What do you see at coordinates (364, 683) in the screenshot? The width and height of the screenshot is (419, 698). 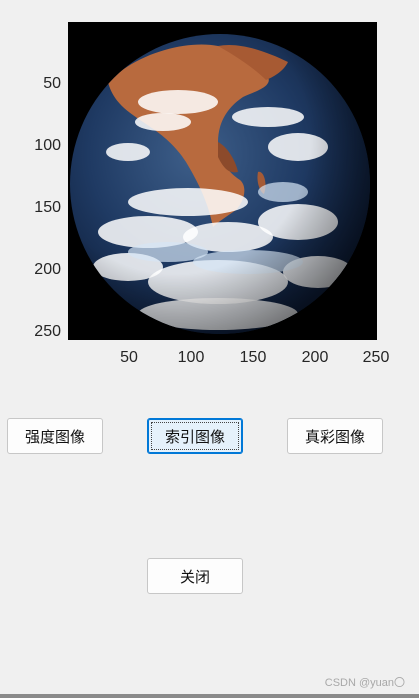 I see `watermark: CSDN @yuan〇` at bounding box center [364, 683].